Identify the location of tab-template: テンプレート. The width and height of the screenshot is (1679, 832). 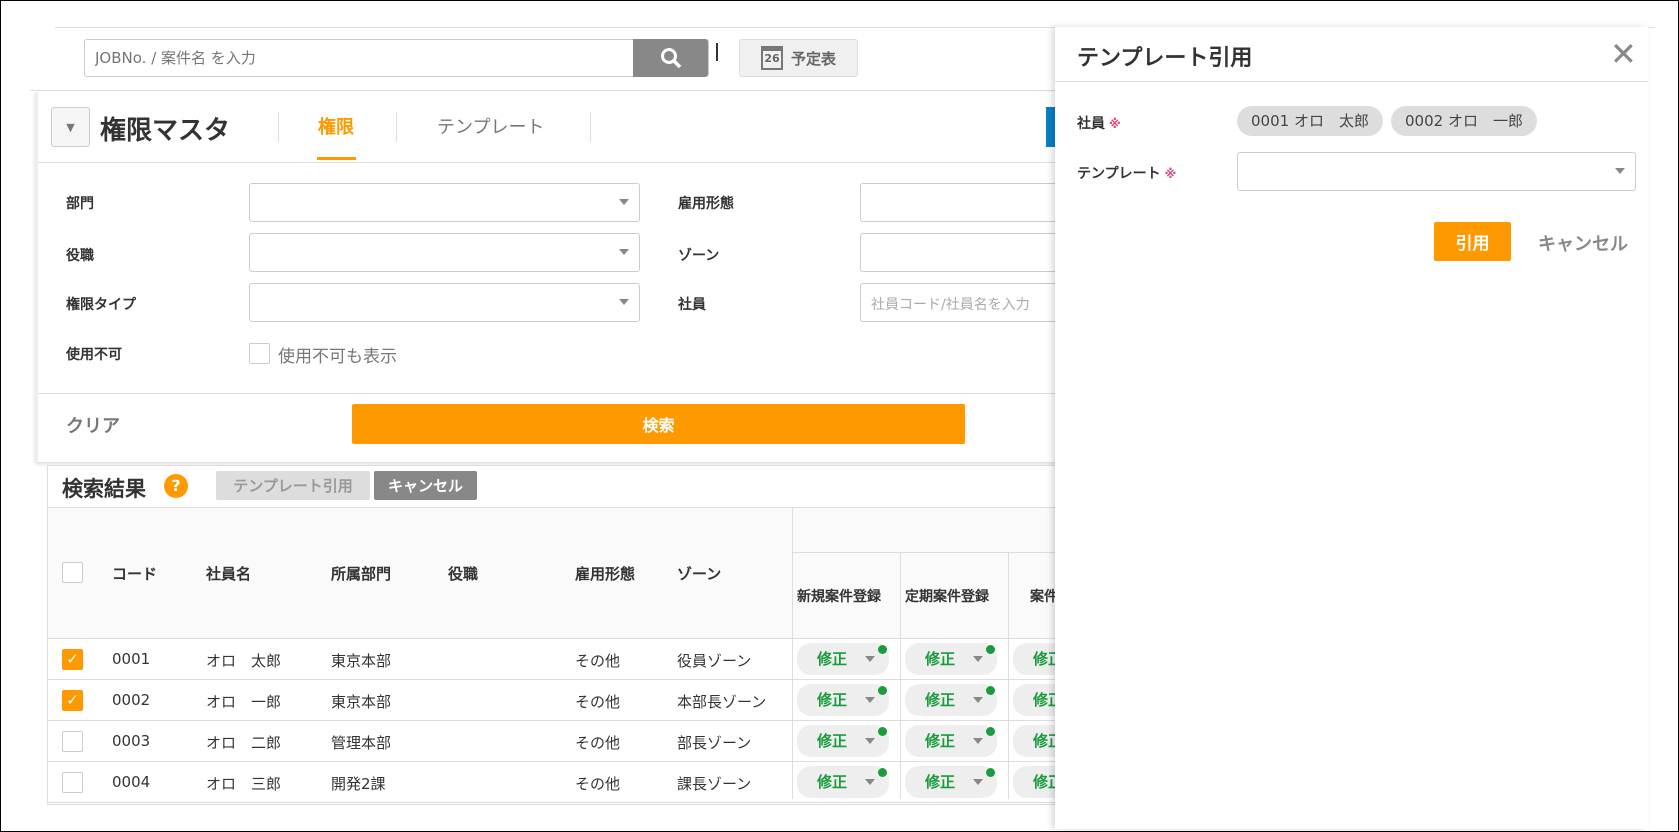
(490, 126).